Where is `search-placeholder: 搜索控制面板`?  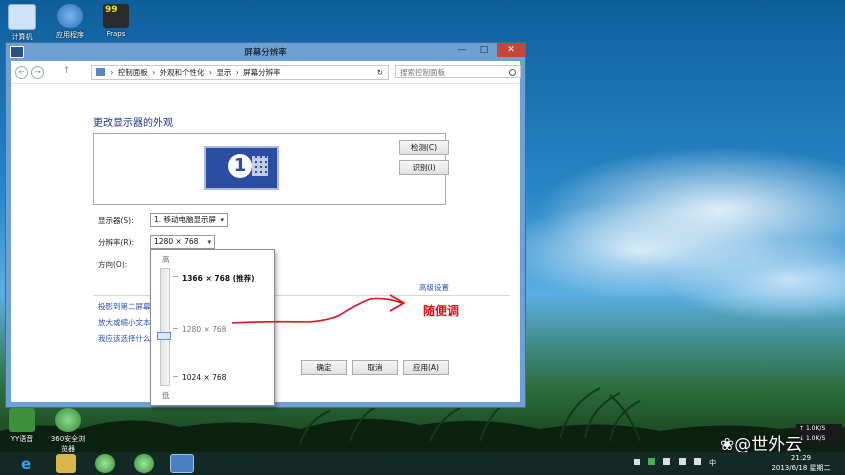
search-placeholder: 搜索控制面板 is located at coordinates (422, 72).